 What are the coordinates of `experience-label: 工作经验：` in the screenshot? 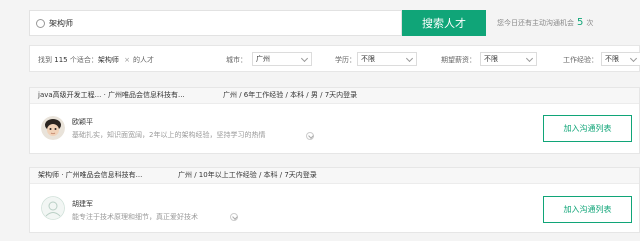 It's located at (580, 60).